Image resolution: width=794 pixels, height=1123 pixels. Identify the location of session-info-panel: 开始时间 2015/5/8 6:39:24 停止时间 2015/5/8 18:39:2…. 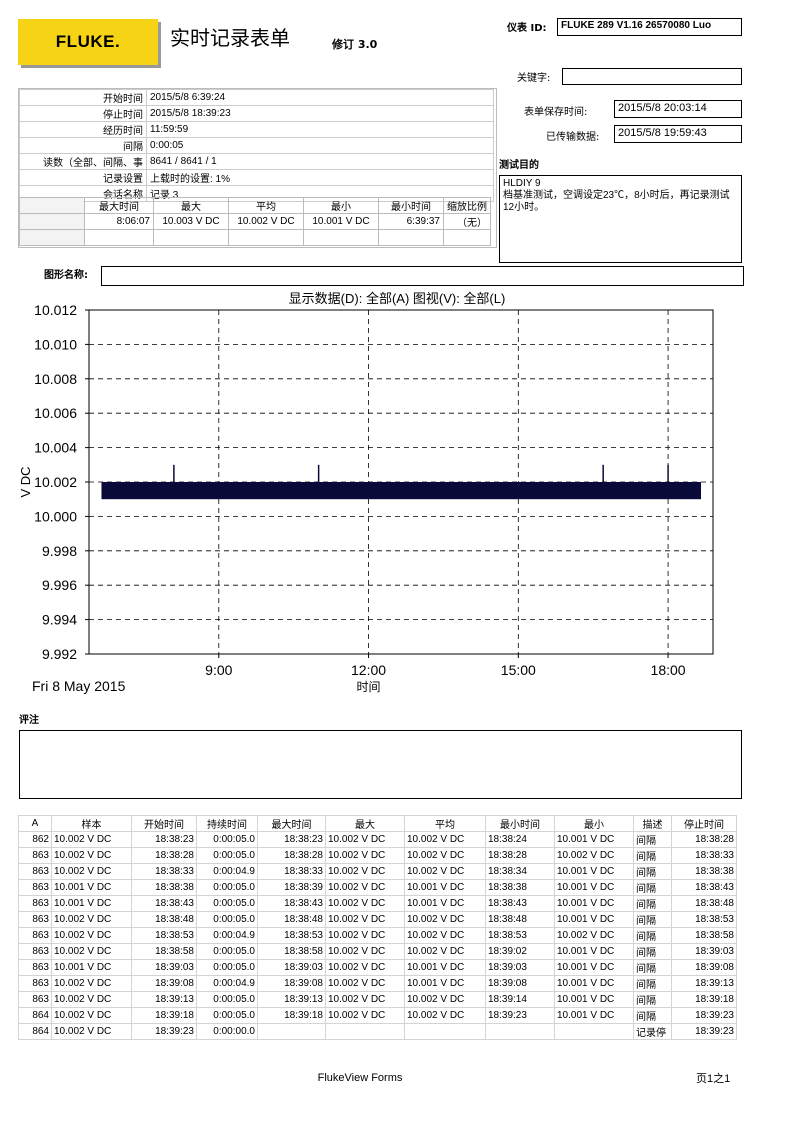
(257, 168).